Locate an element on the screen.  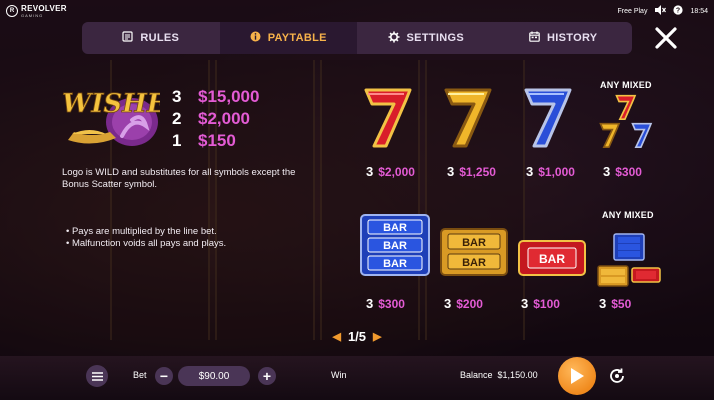
next-page-icon: ▶ is located at coordinates (377, 336).